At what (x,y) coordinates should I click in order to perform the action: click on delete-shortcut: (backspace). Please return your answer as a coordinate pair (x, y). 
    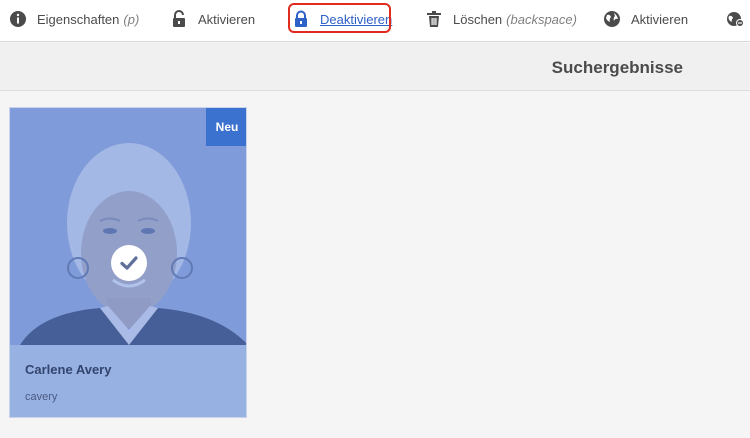
    Looking at the image, I should click on (541, 19).